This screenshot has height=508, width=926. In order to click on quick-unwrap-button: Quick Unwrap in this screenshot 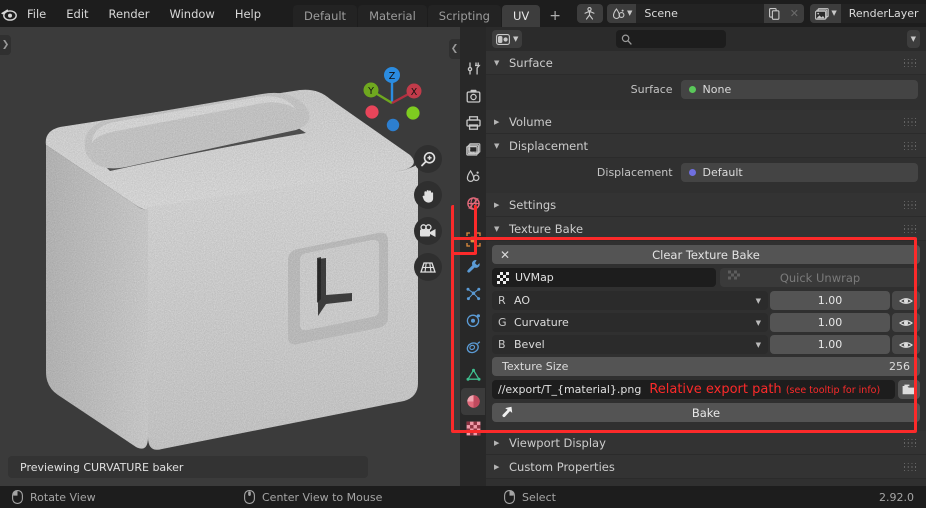, I will do `click(820, 277)`.